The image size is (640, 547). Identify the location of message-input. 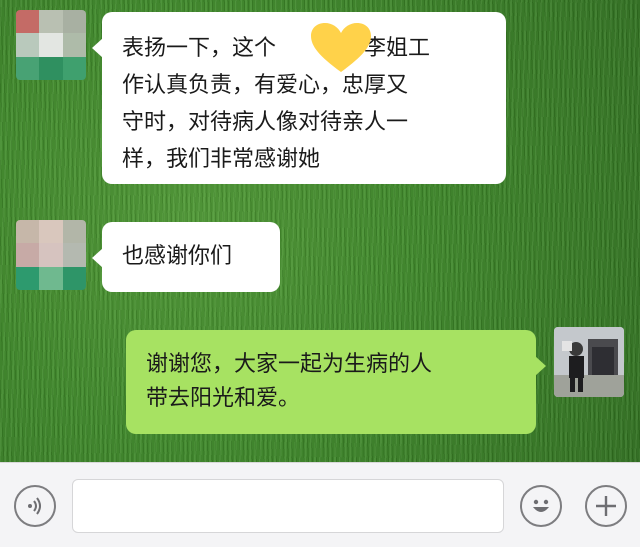
(288, 506).